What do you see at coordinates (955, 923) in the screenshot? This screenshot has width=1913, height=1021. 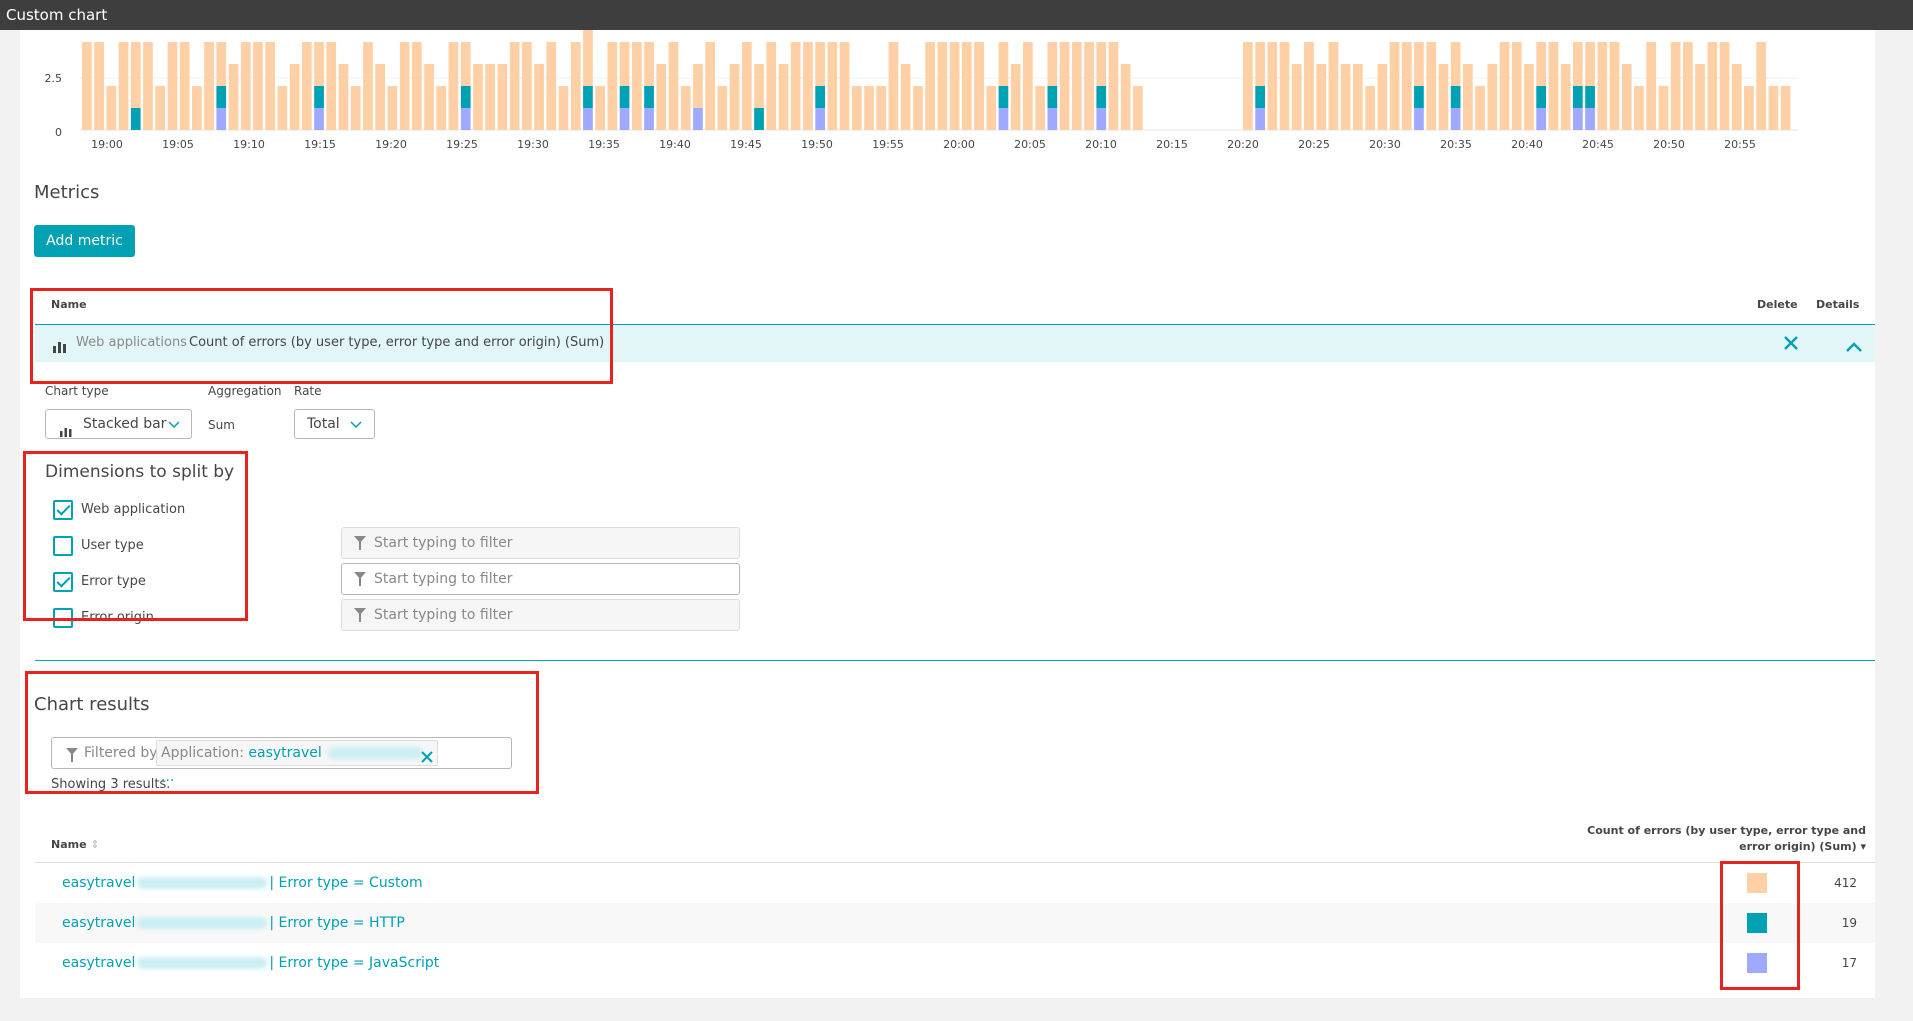 I see `table-row: easytravel | Error type = HTTP 19` at bounding box center [955, 923].